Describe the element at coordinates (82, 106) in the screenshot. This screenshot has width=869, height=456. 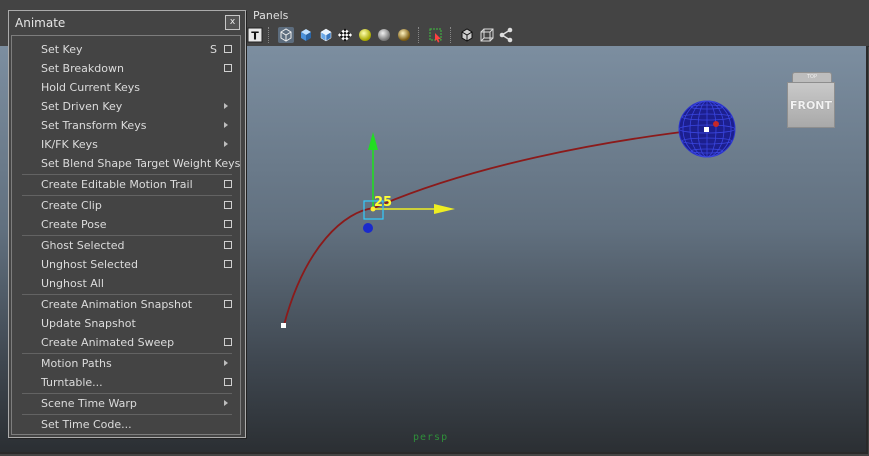
I see `menu-item-label: Set Driven Key` at that location.